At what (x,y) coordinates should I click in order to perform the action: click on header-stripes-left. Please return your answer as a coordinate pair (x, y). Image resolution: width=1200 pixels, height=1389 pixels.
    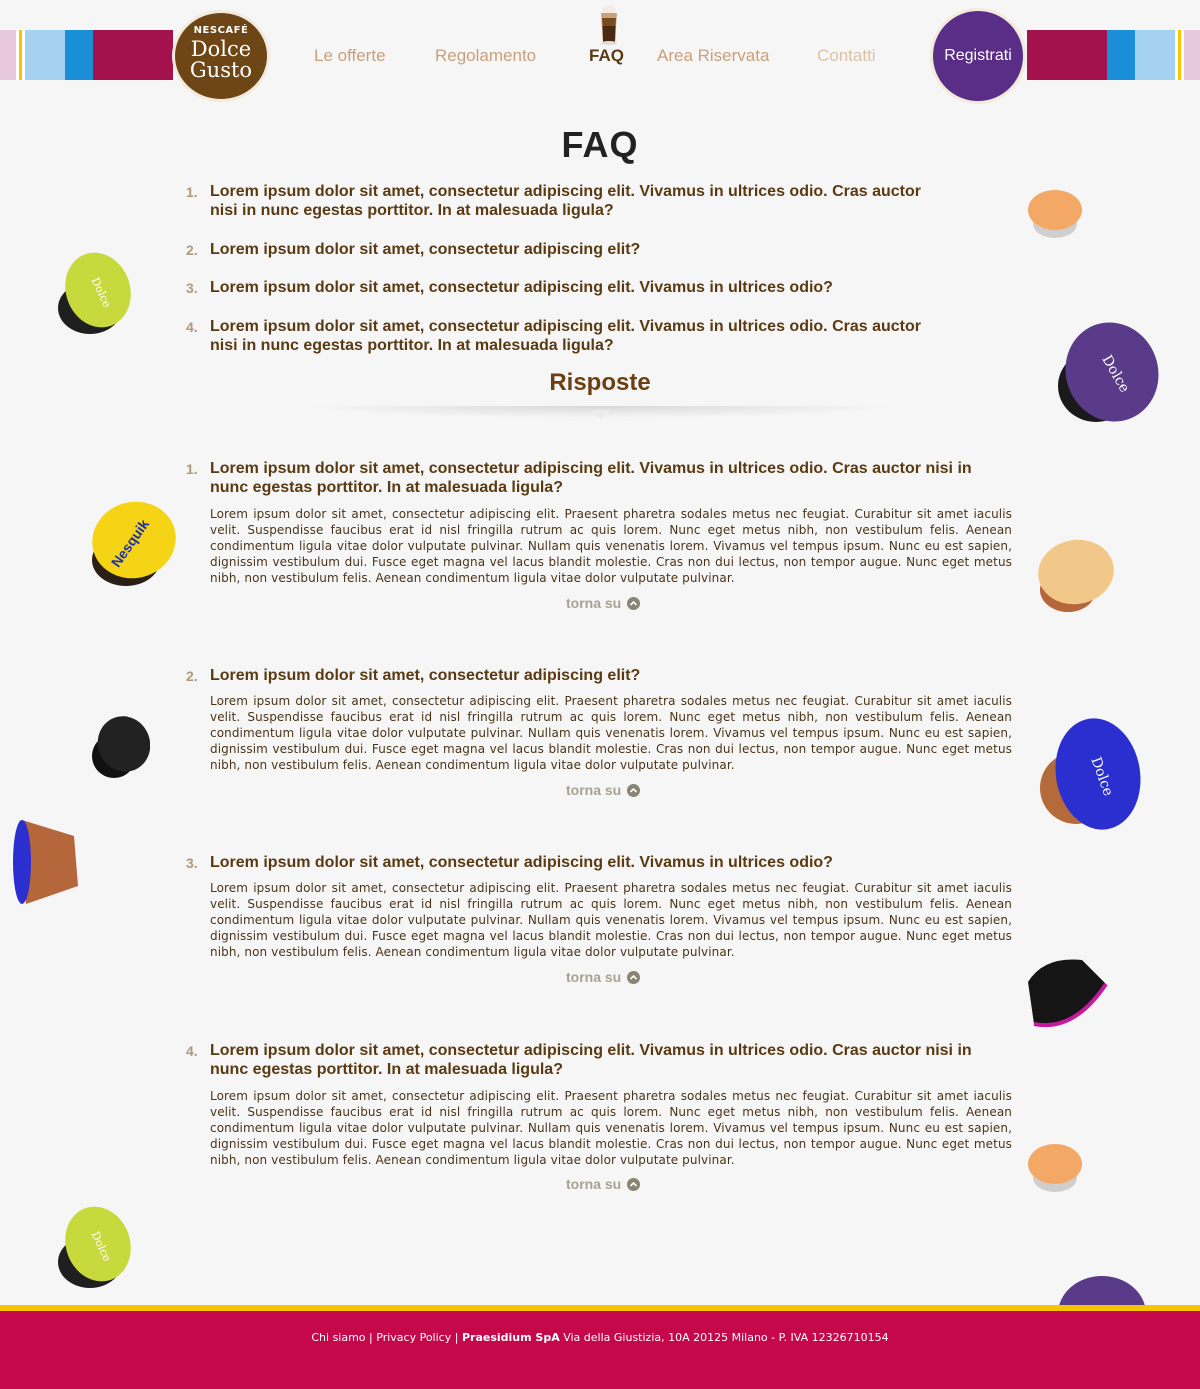
    Looking at the image, I should click on (86, 55).